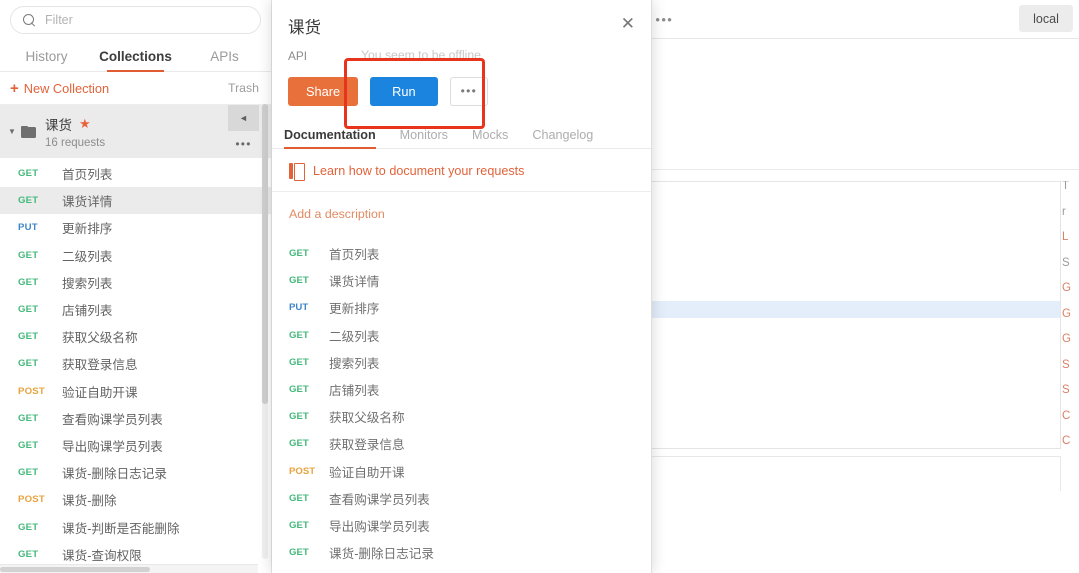 This screenshot has height=573, width=1079. What do you see at coordinates (14, 131) in the screenshot?
I see `chevron-down-icon: ▼` at bounding box center [14, 131].